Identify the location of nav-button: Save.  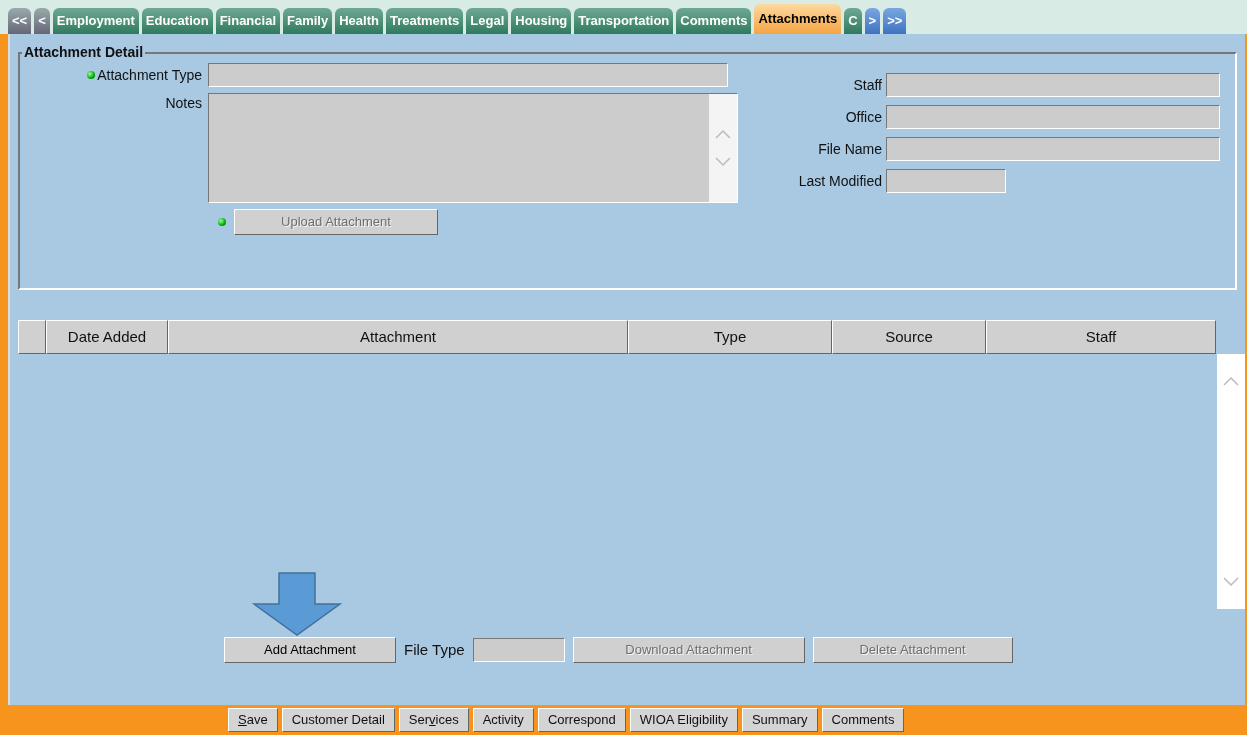
(253, 720).